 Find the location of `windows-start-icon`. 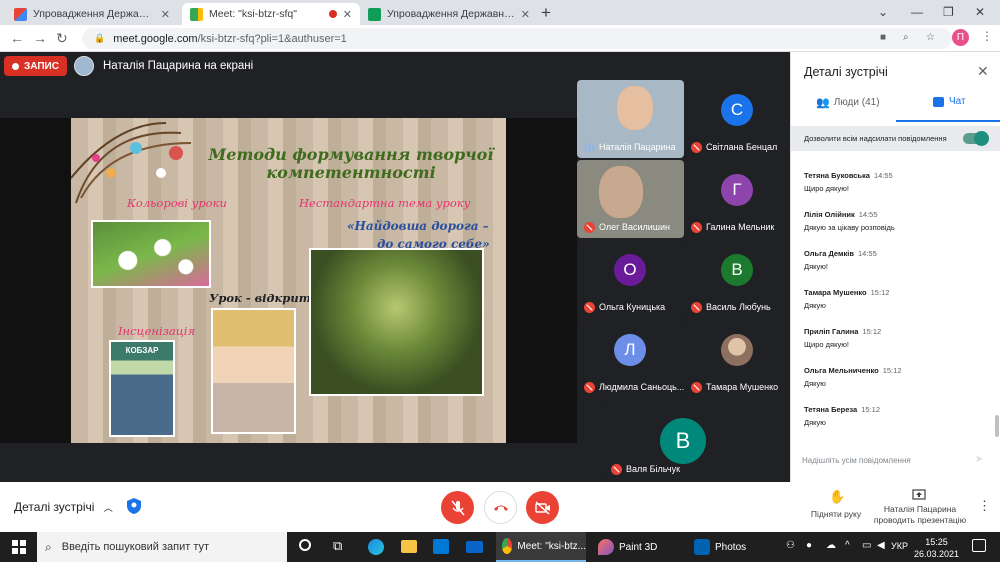

windows-start-icon is located at coordinates (19, 547).